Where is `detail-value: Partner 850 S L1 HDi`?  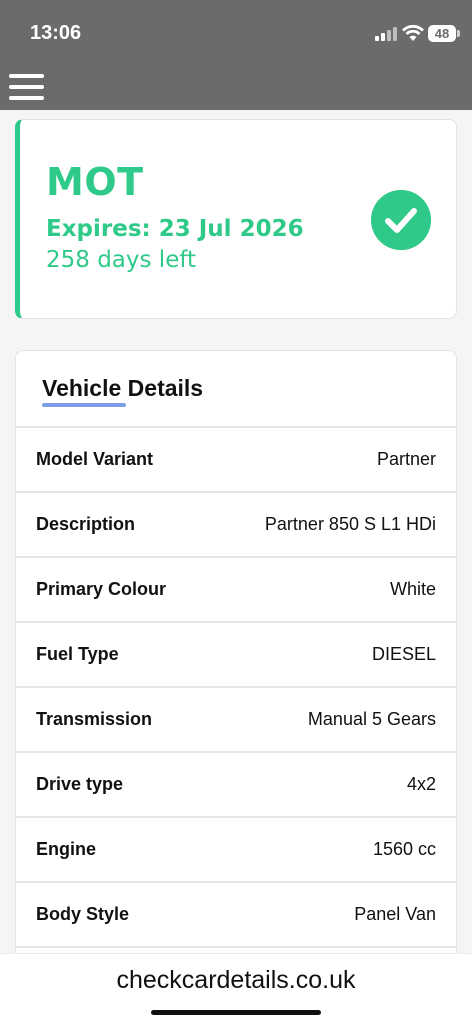
detail-value: Partner 850 S L1 HDi is located at coordinates (350, 524).